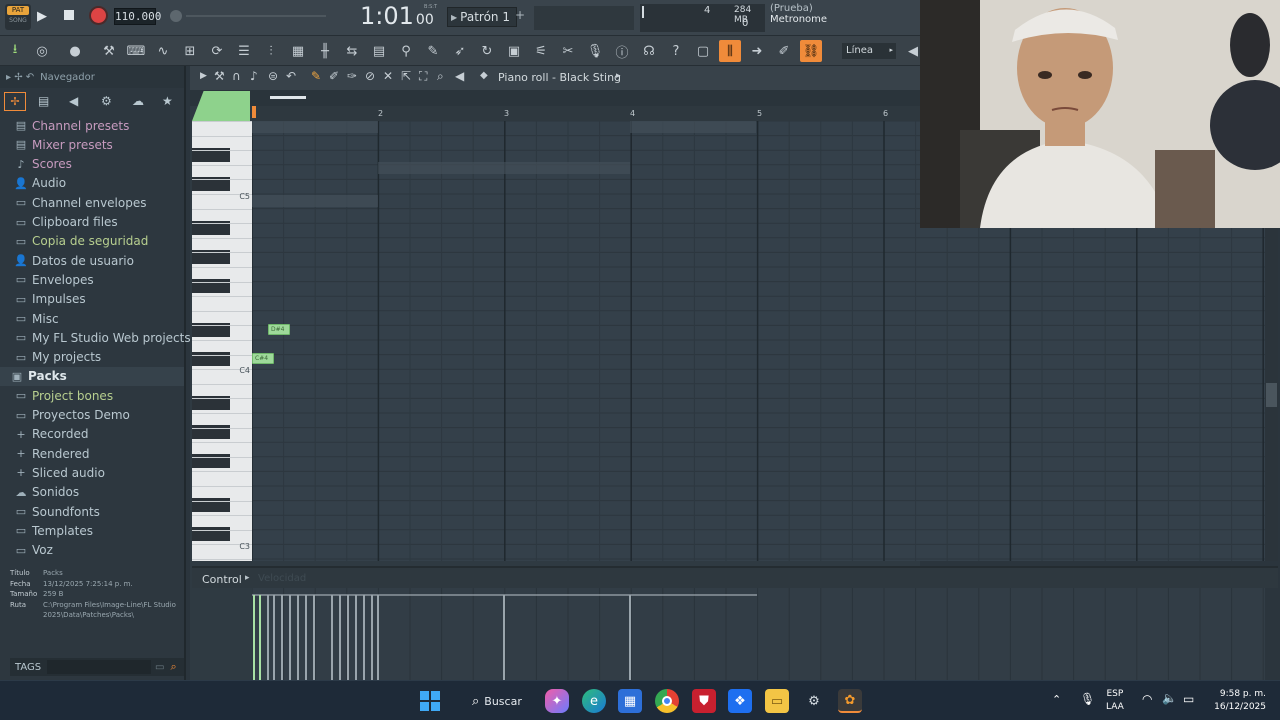 The width and height of the screenshot is (1280, 720). Describe the element at coordinates (777, 701) in the screenshot. I see `file-explorer-icon: ▭` at that location.